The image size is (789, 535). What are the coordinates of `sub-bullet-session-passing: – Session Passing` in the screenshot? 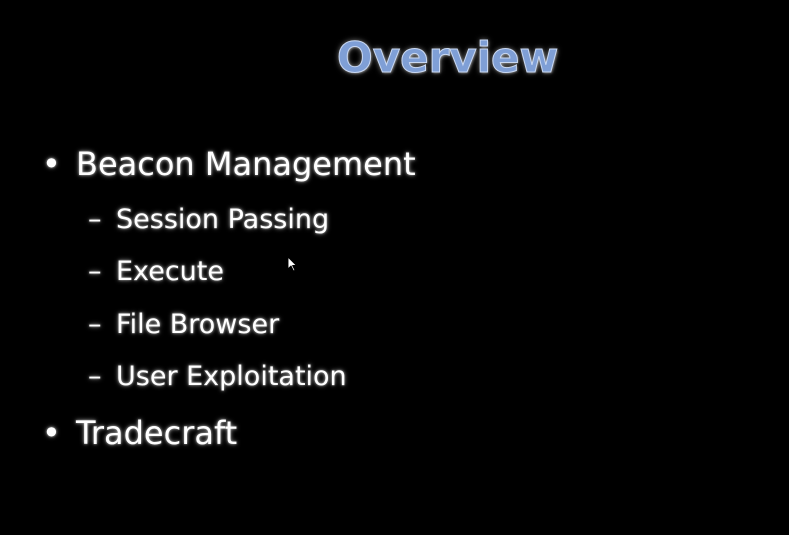 It's located at (209, 220).